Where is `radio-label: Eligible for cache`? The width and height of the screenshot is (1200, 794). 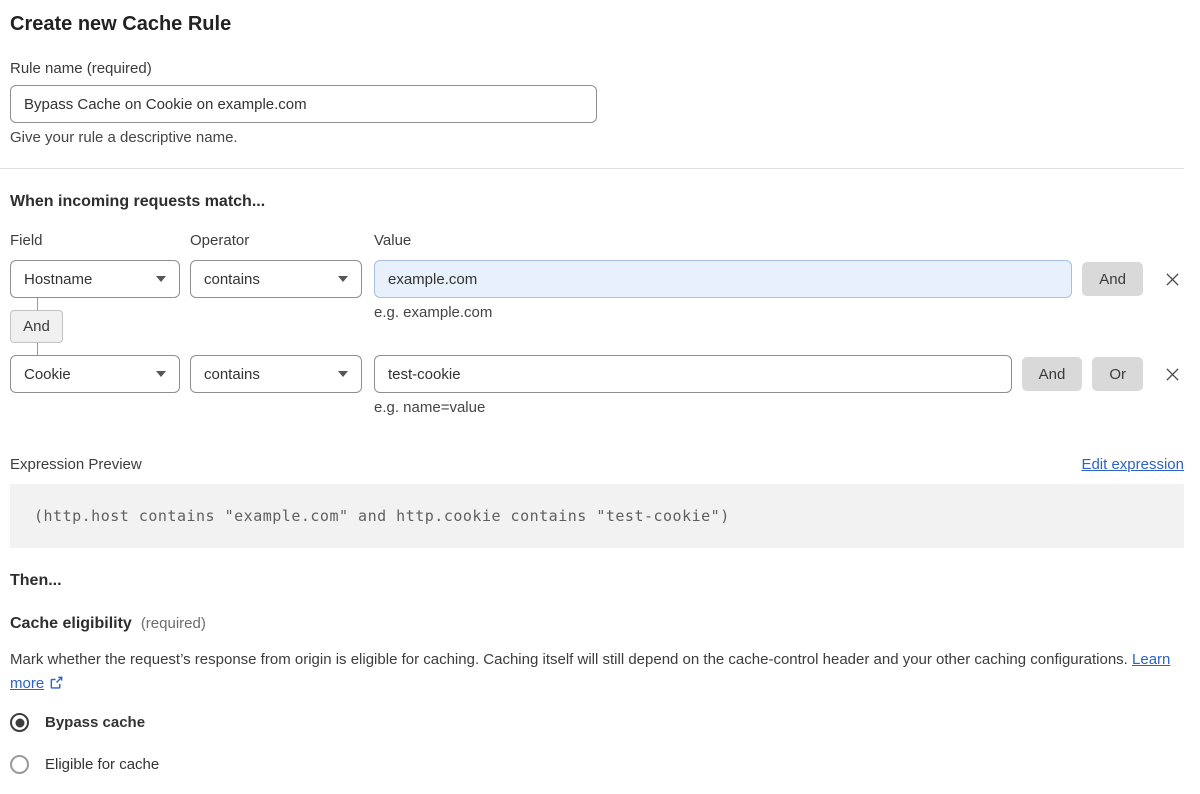 radio-label: Eligible for cache is located at coordinates (102, 764).